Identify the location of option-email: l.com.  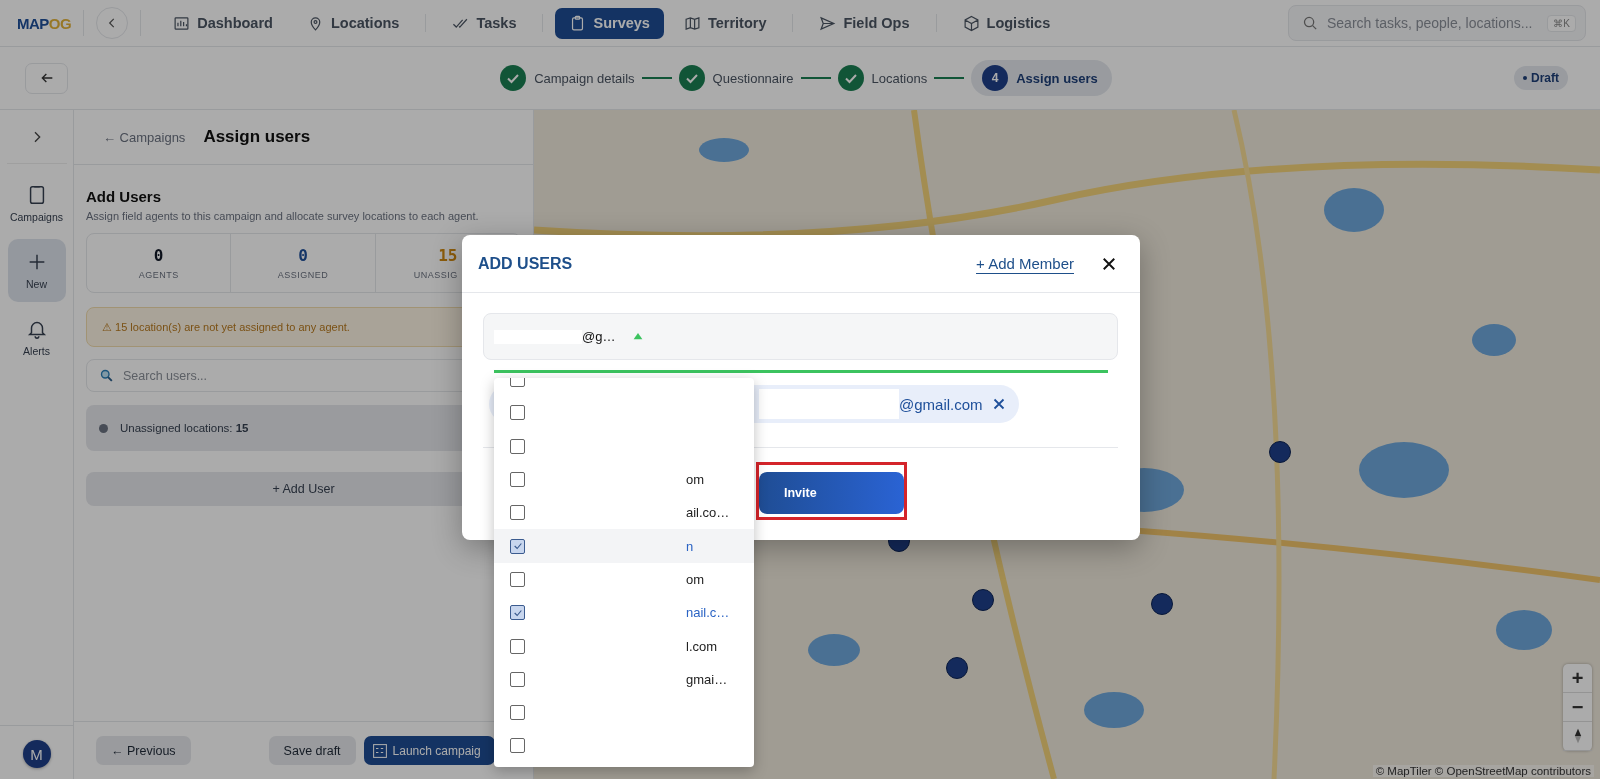
(702, 646).